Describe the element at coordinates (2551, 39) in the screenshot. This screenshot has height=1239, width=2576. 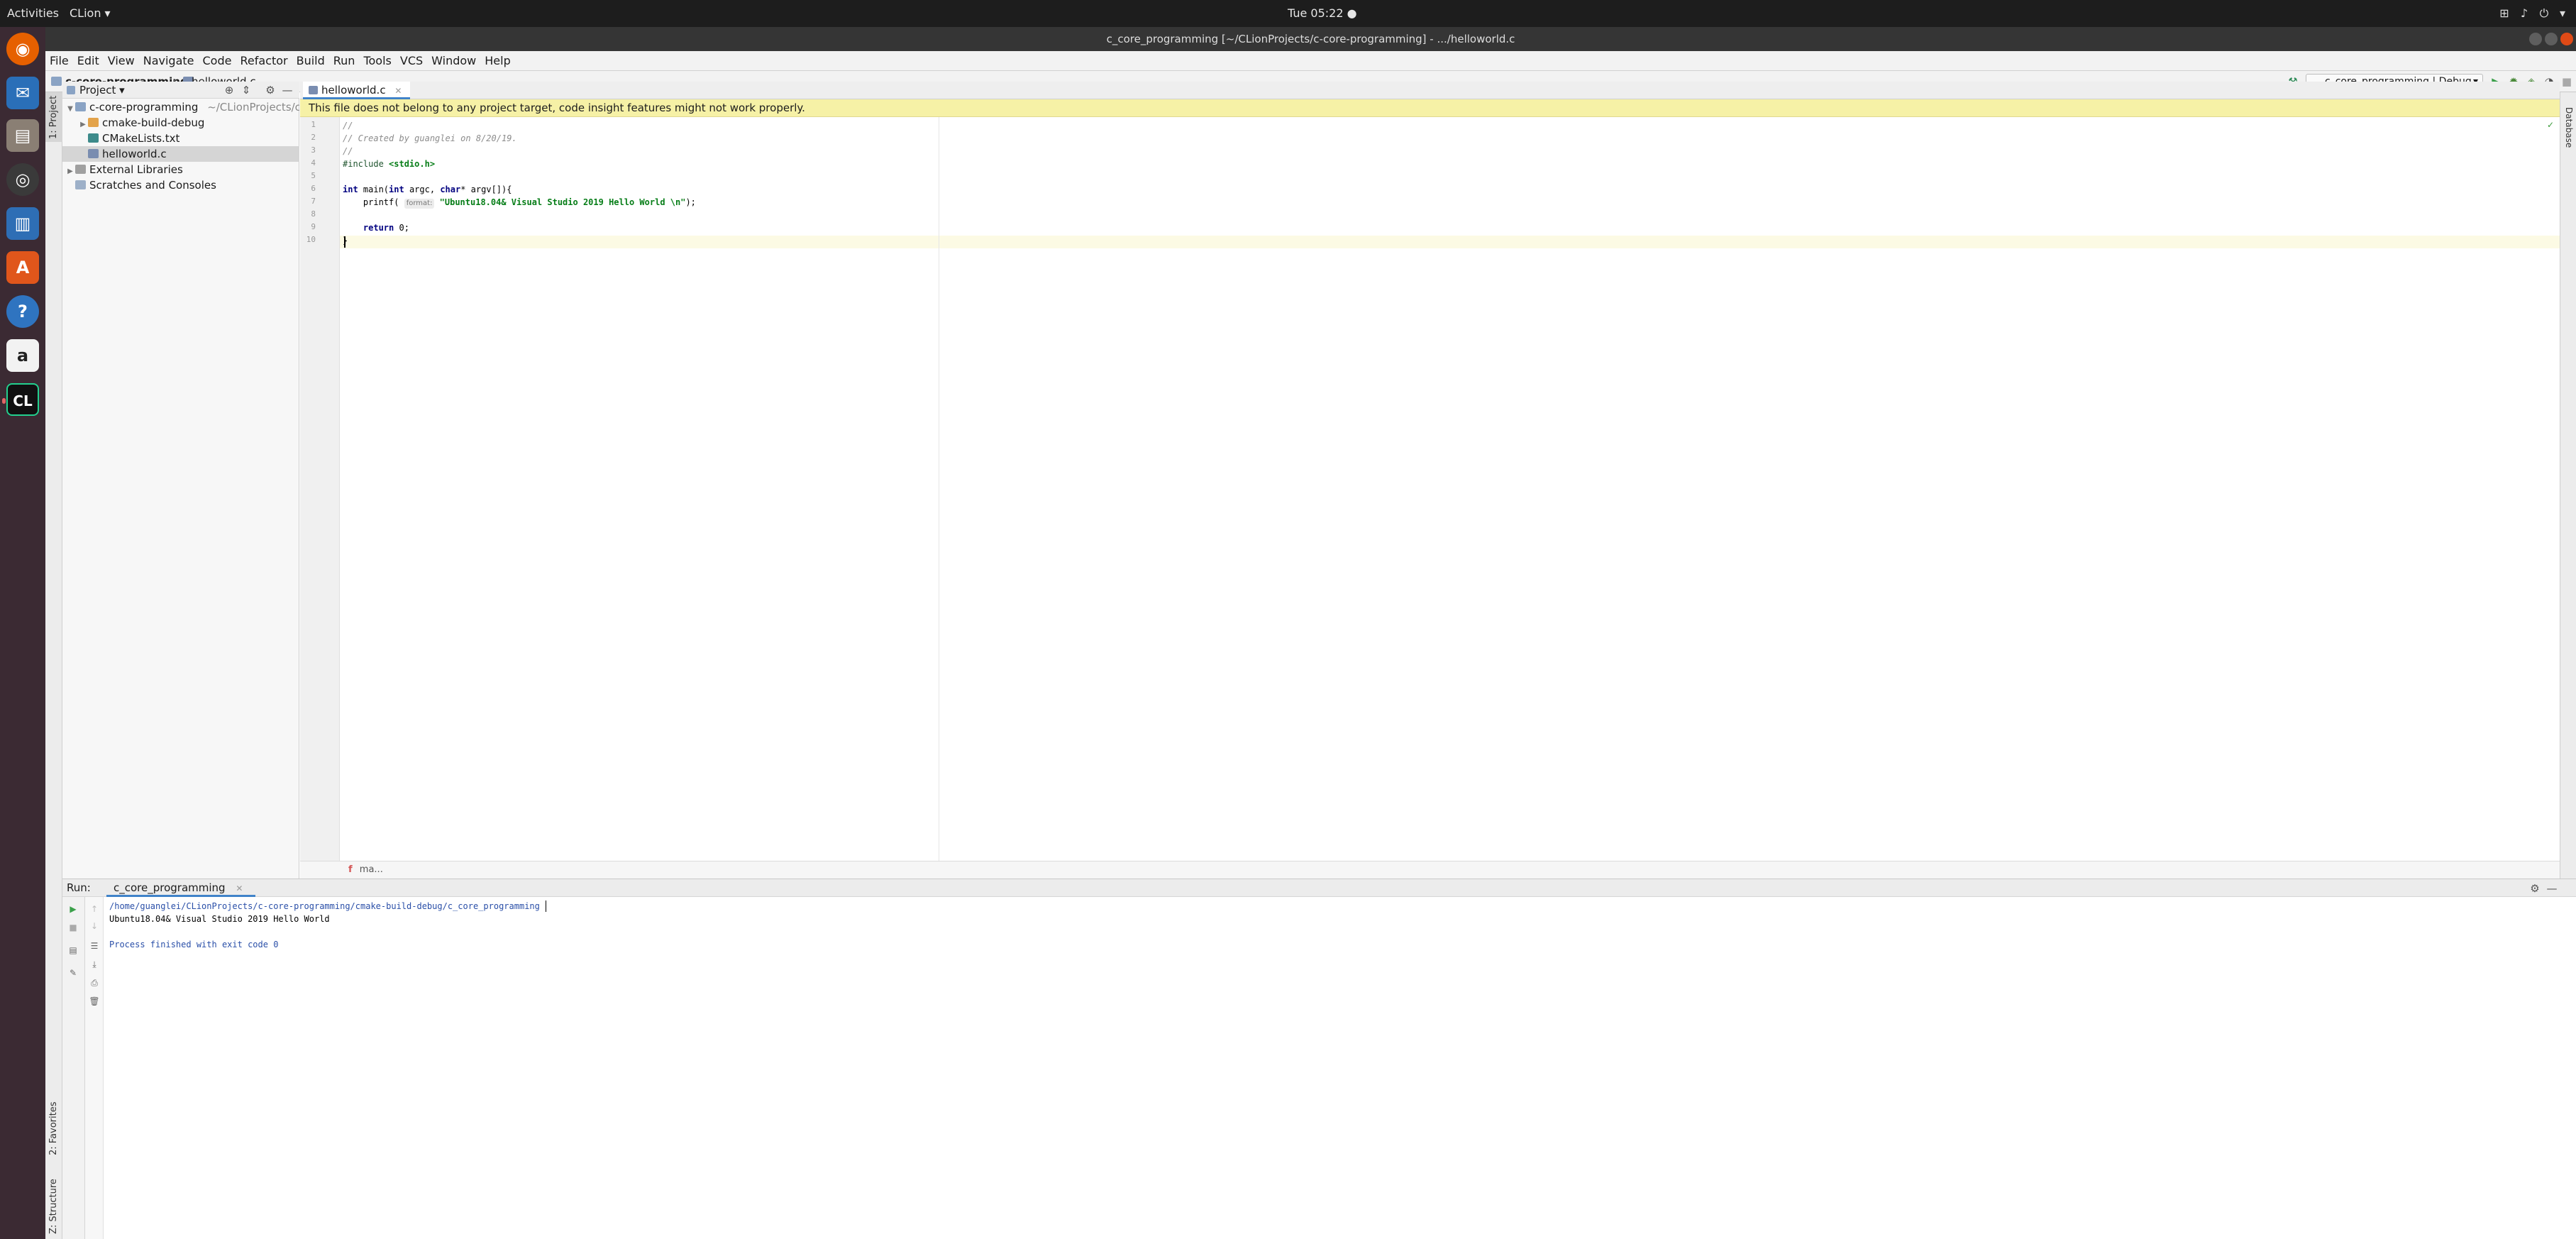
I see `maximize-button` at that location.